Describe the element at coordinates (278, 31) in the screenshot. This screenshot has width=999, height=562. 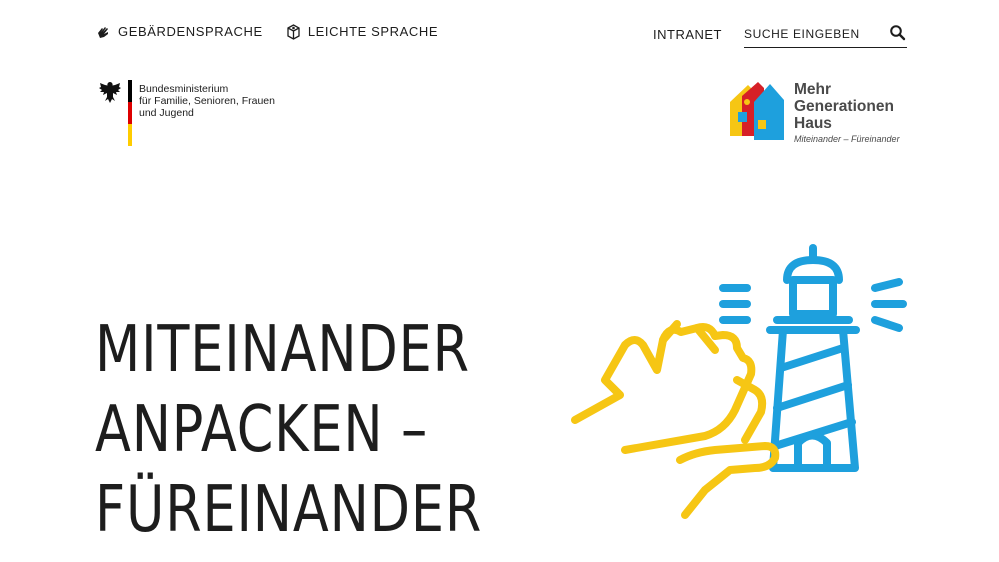
I see `top-nav-left: GEBÄRDENSPRACHE LEICHTE SPRACHE` at that location.